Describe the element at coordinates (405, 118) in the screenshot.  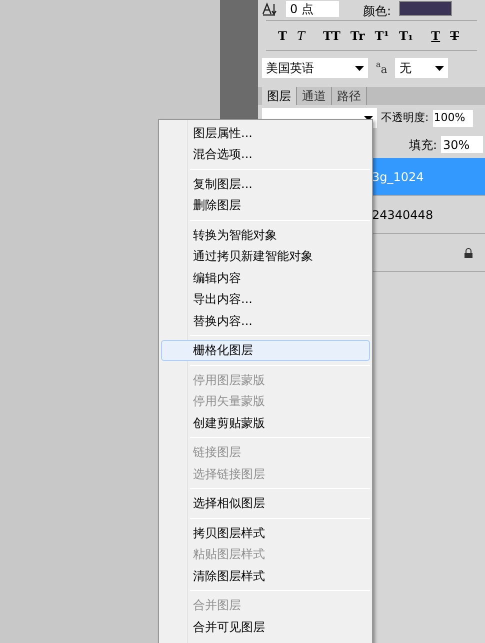
I see `opacity-label: 不透明度:` at that location.